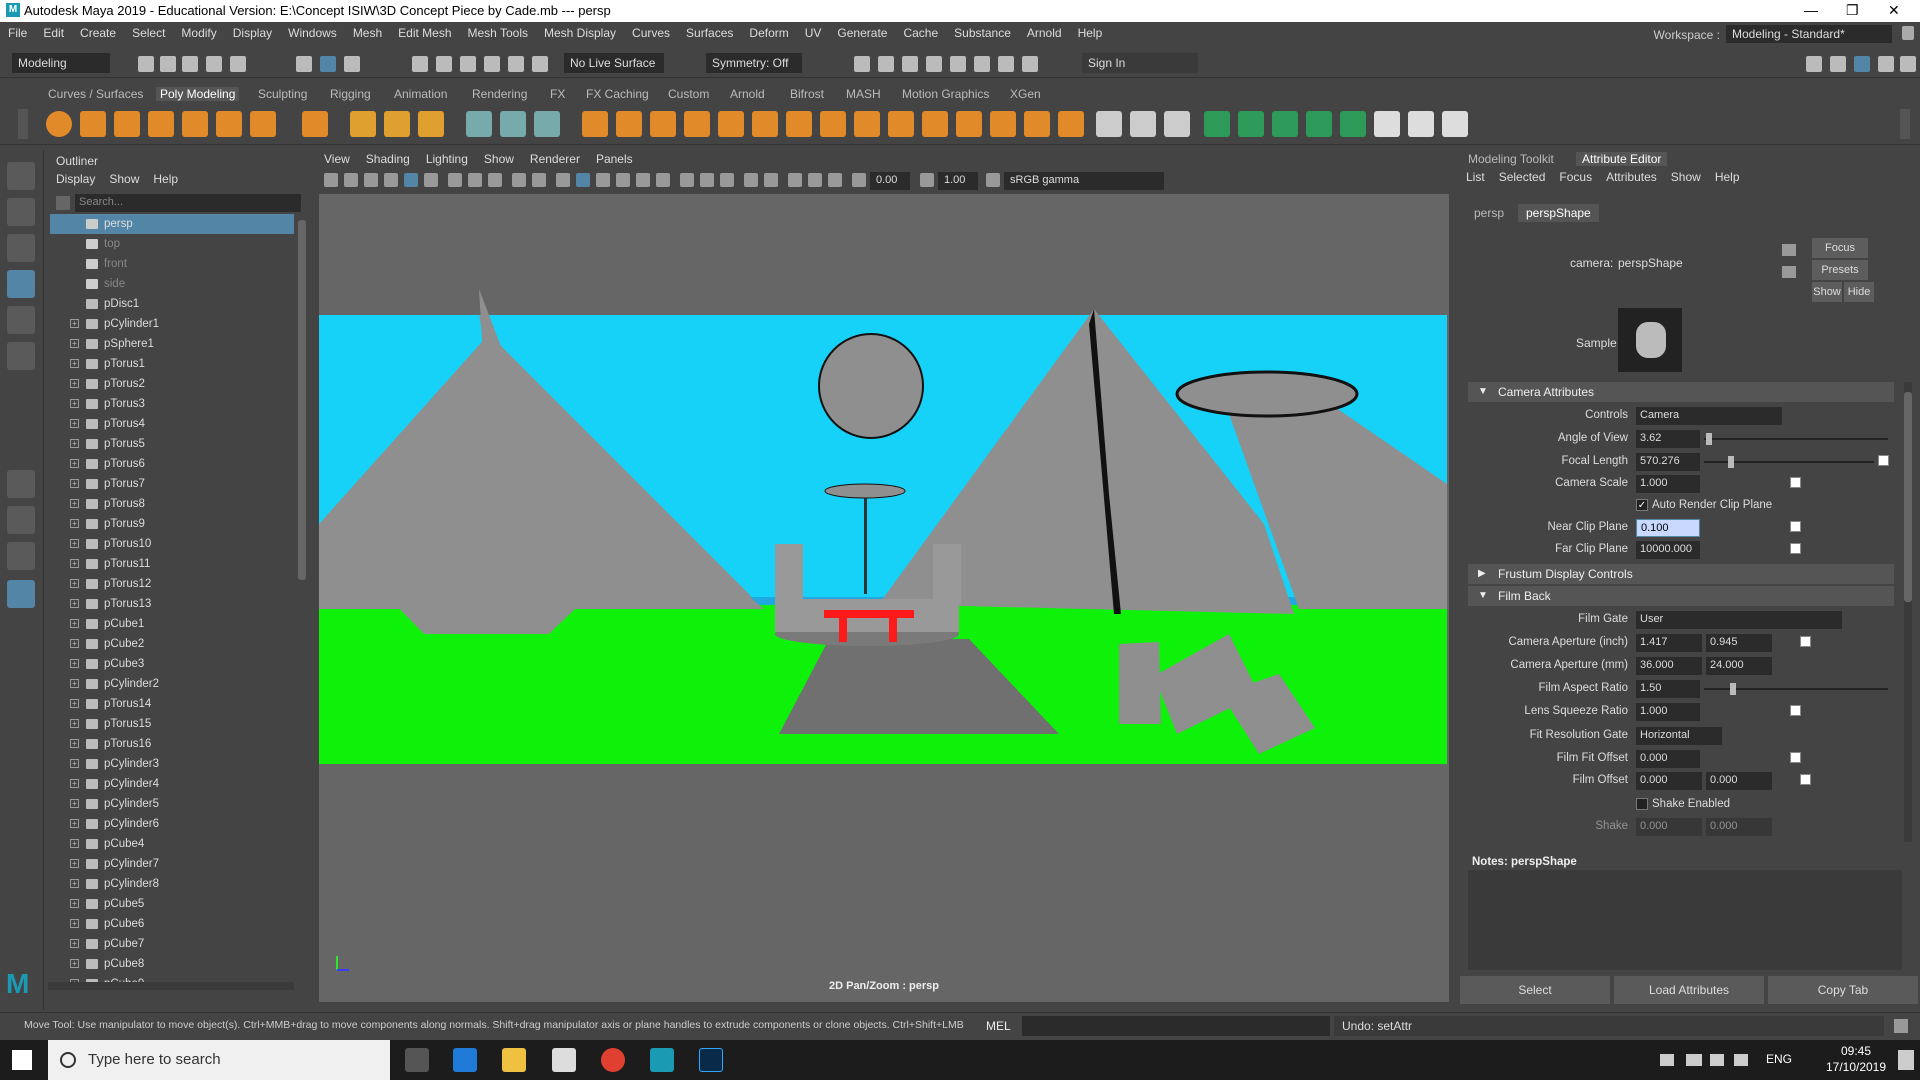  What do you see at coordinates (350, 94) in the screenshot?
I see `shelf-tab-rigging: Rigging` at bounding box center [350, 94].